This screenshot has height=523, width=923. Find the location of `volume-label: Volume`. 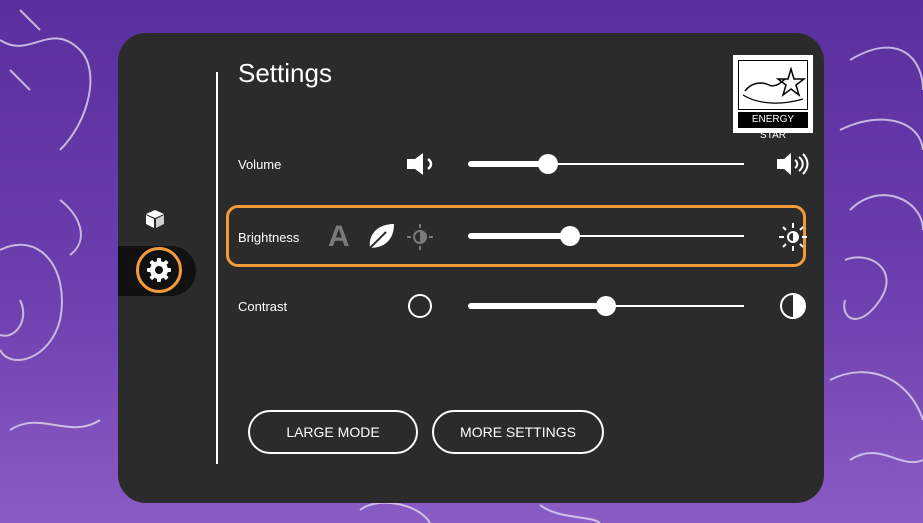

volume-label: Volume is located at coordinates (260, 164).